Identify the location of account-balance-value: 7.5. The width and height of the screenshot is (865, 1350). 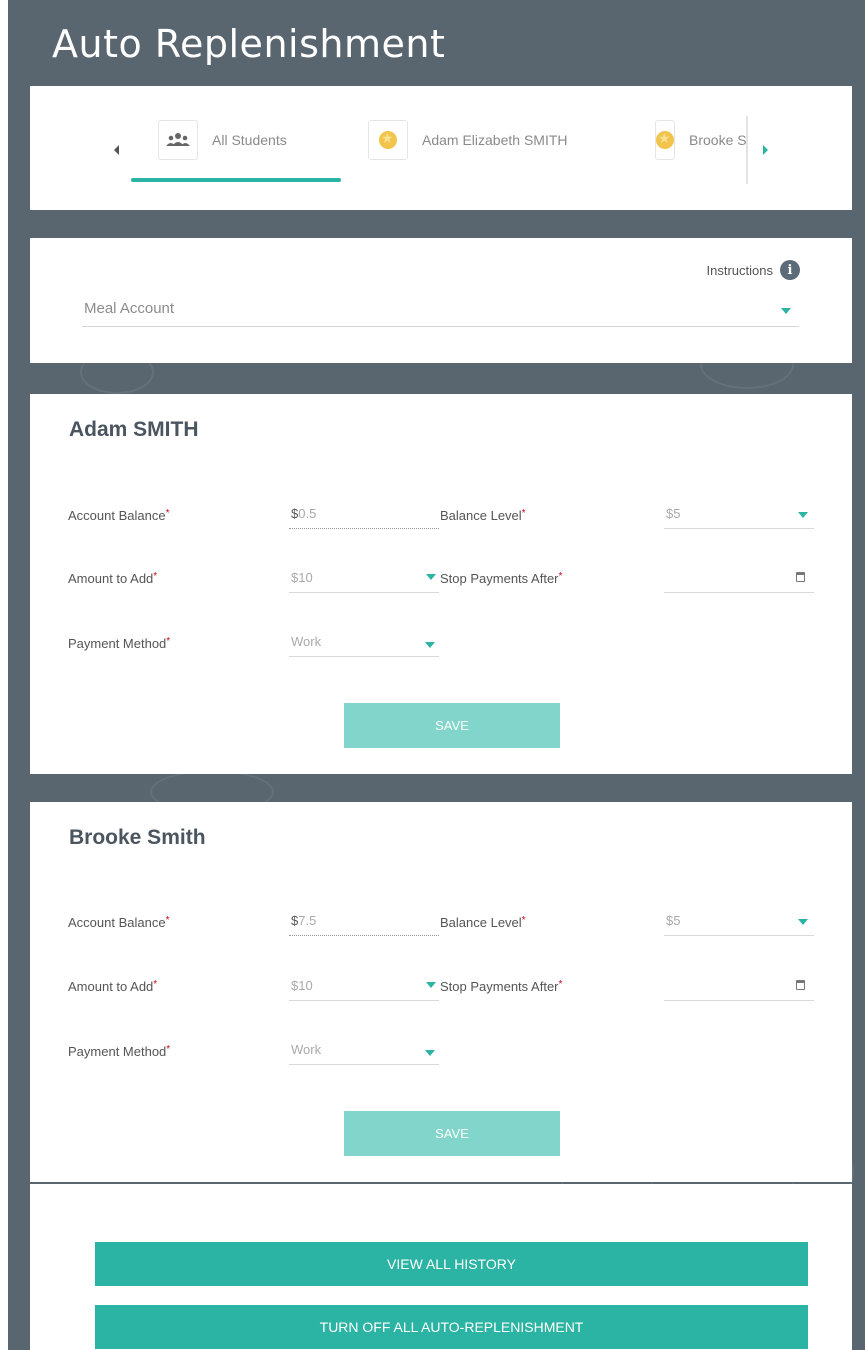
(307, 920).